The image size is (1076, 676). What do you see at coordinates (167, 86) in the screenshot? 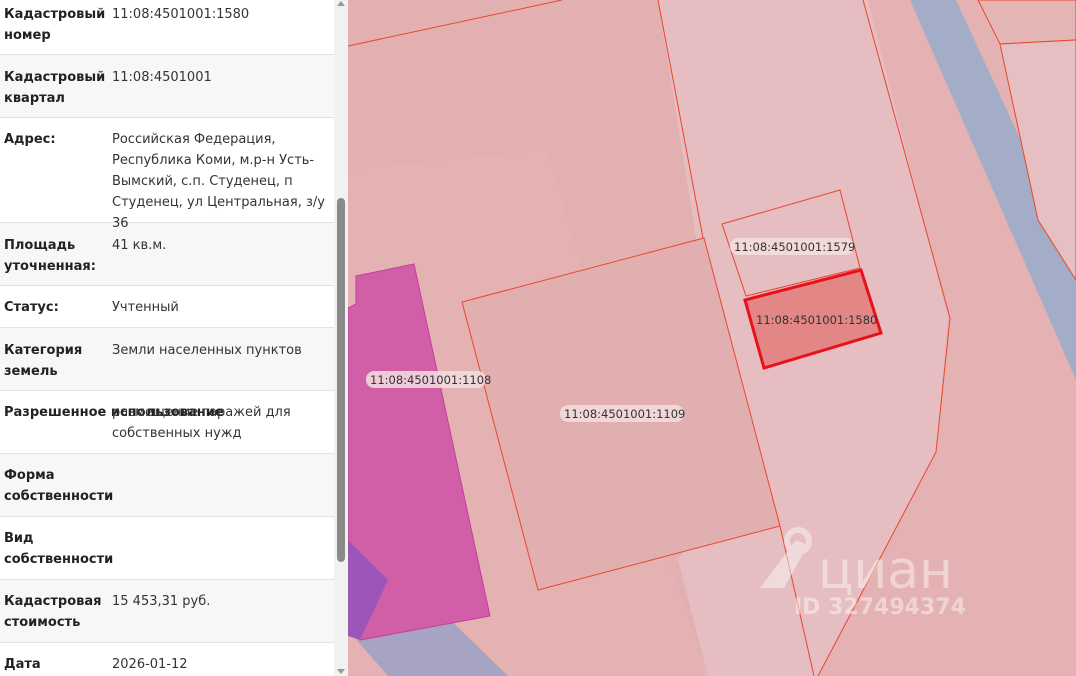
I see `row-cadastral-quarter: Кадастровый квартал 11:08:4501001` at bounding box center [167, 86].